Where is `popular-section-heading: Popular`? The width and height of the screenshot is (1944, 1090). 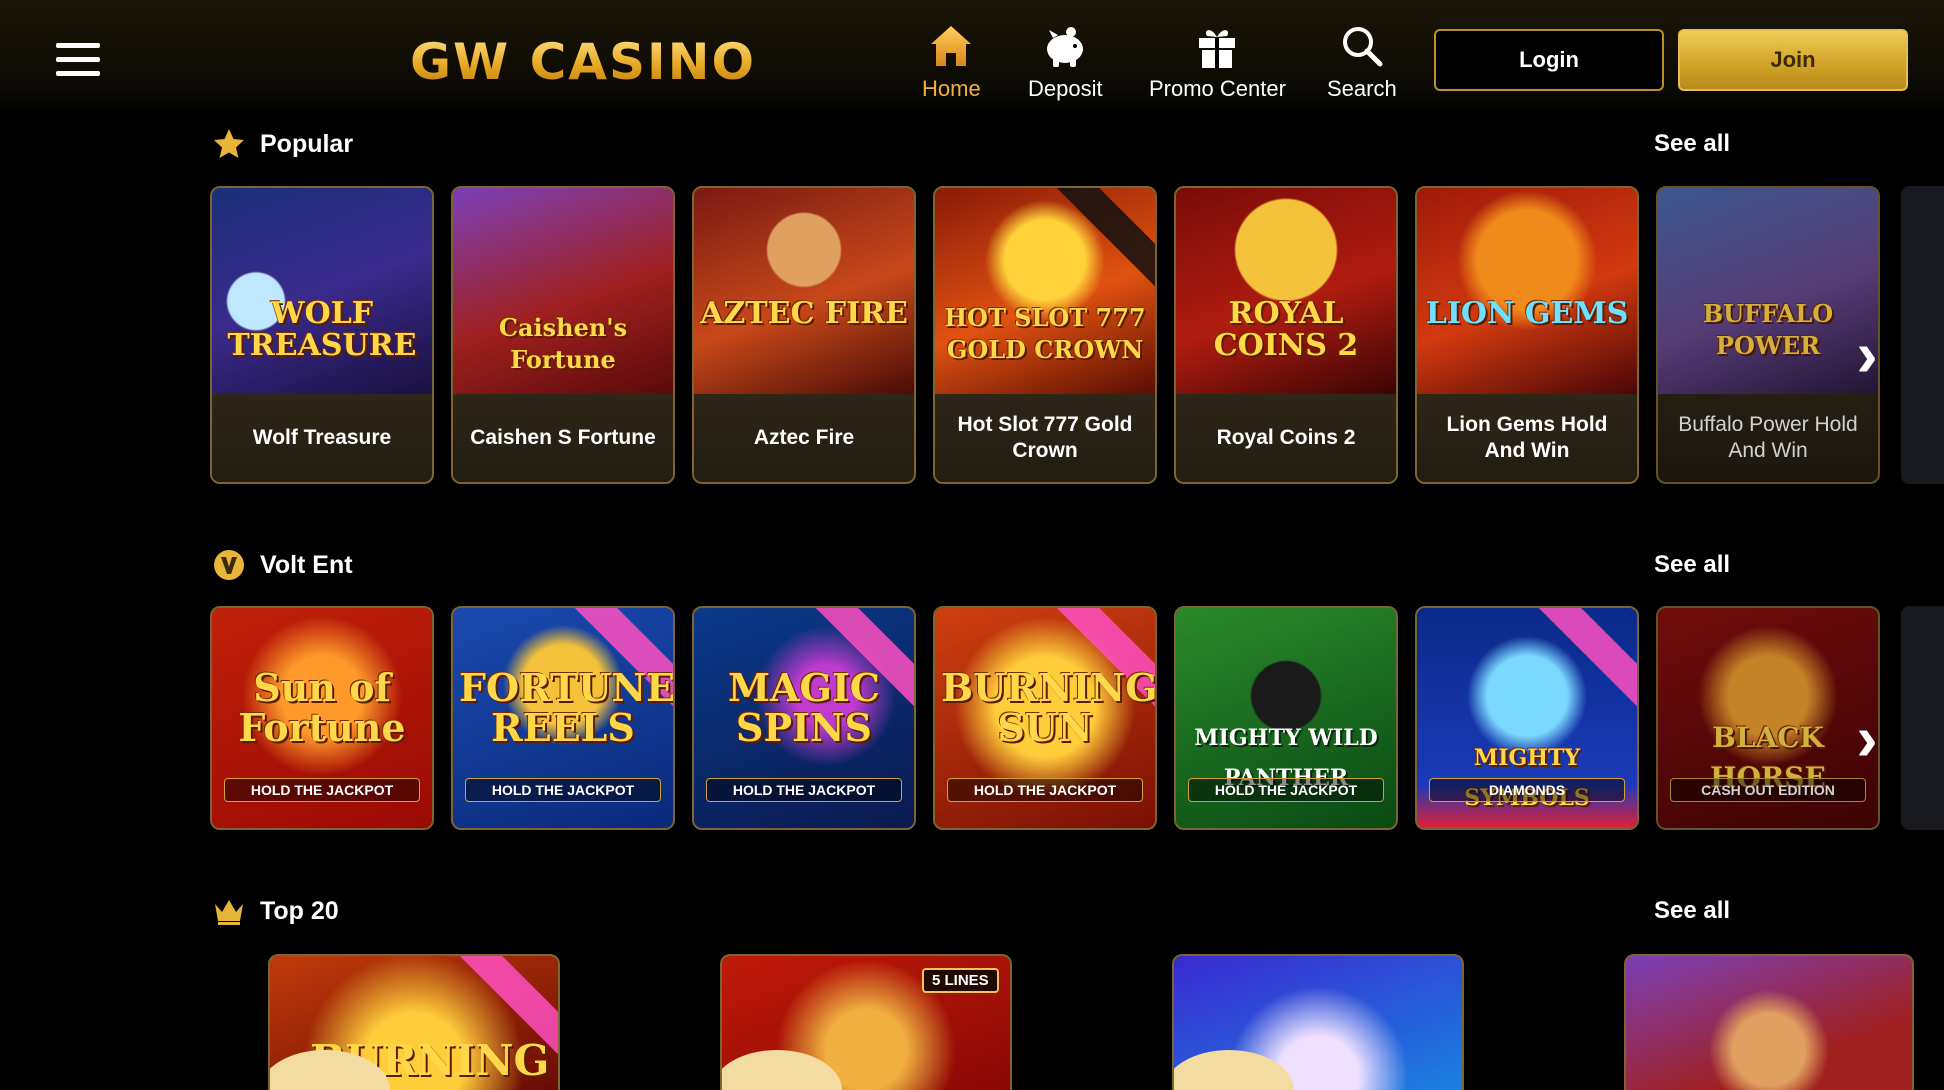 popular-section-heading: Popular is located at coordinates (282, 144).